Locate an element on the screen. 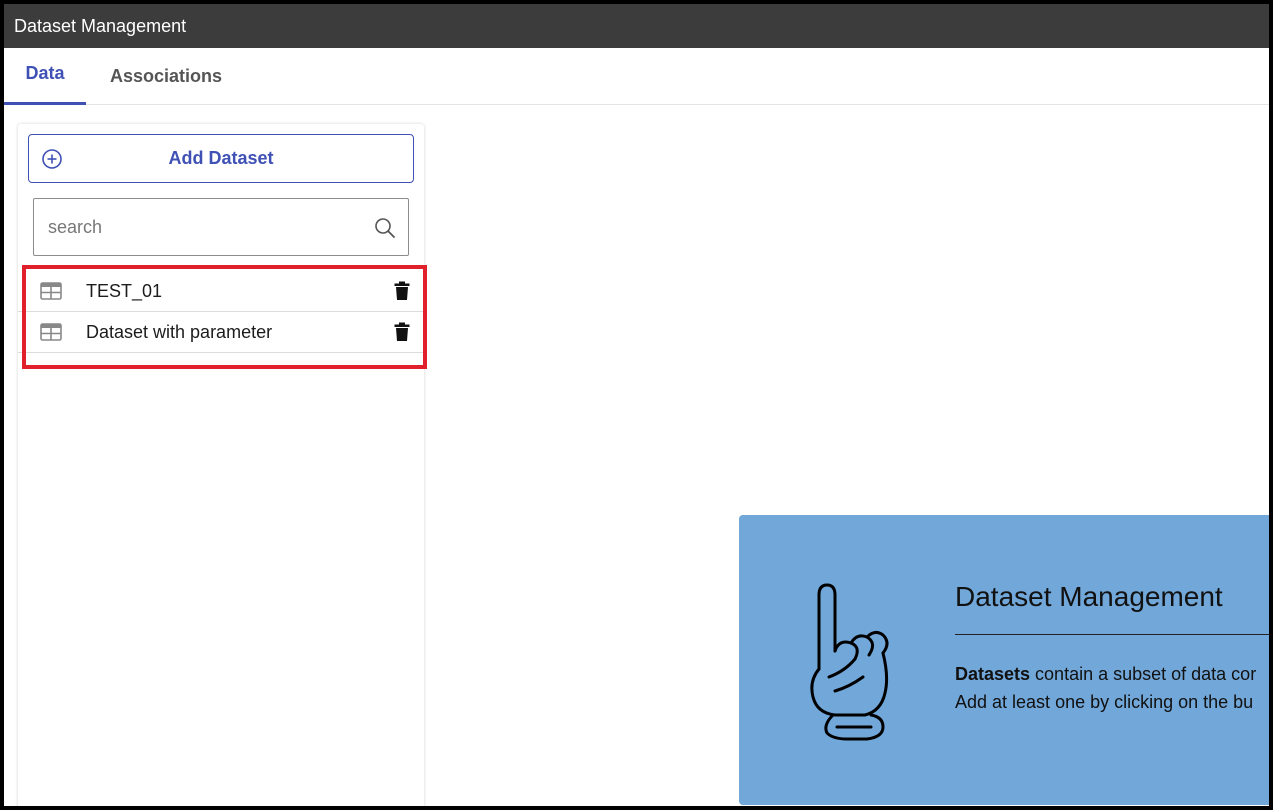 This screenshot has width=1273, height=810. window-titlebar: Dataset Management is located at coordinates (636, 26).